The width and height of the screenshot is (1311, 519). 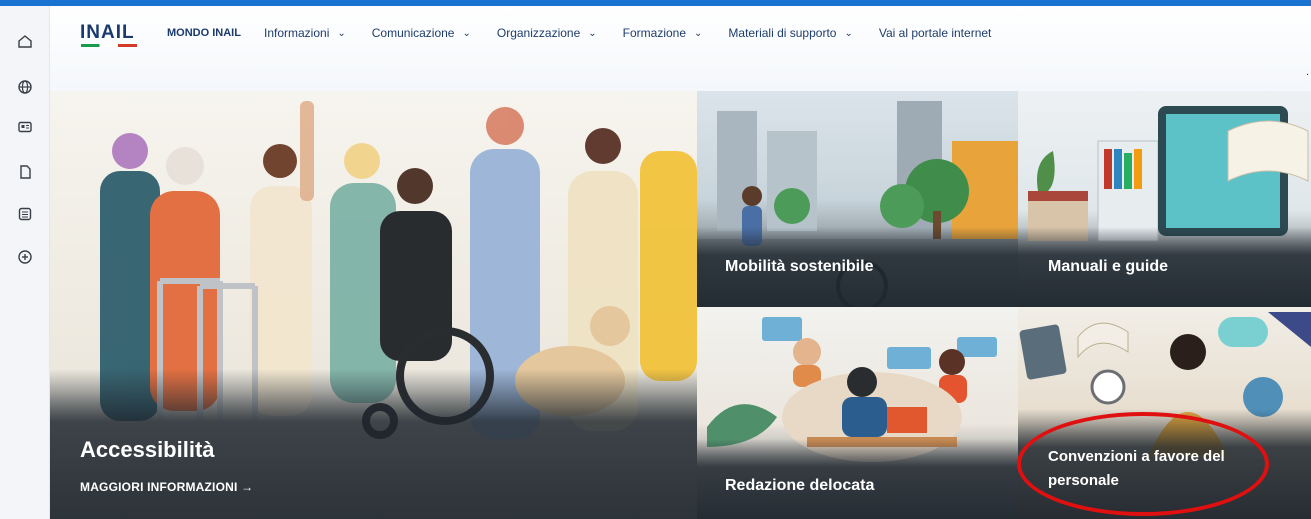 What do you see at coordinates (25, 257) in the screenshot?
I see `add-circle-icon` at bounding box center [25, 257].